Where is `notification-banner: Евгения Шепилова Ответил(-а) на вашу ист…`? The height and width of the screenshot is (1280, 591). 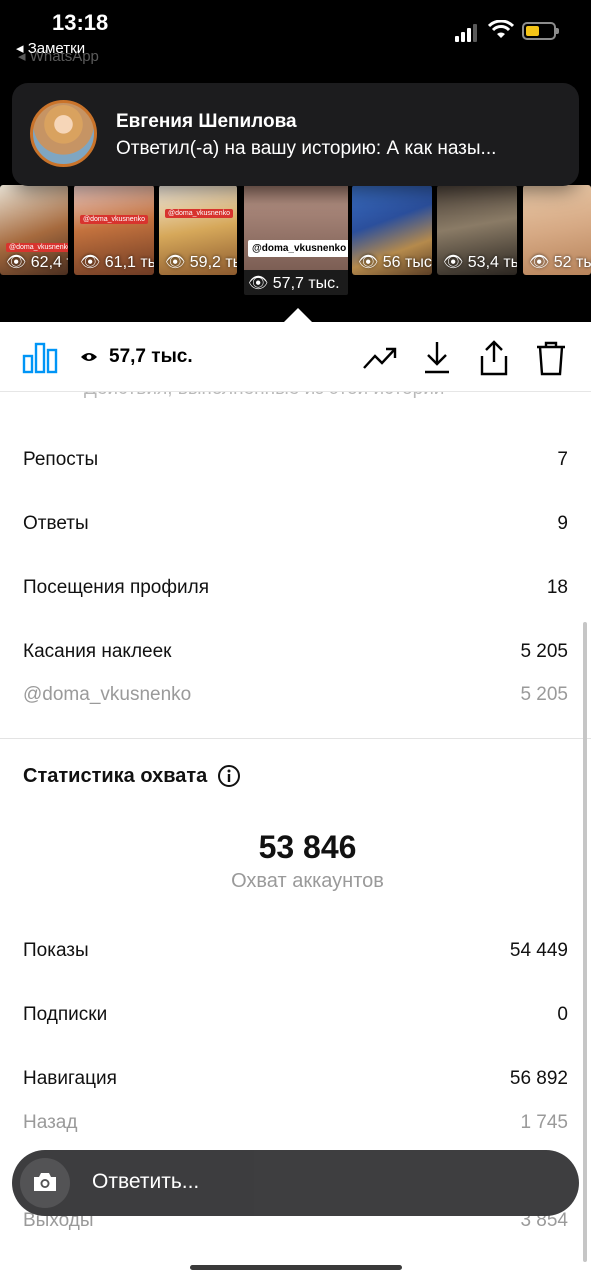 notification-banner: Евгения Шепилова Ответил(-а) на вашу ист… is located at coordinates (295, 134).